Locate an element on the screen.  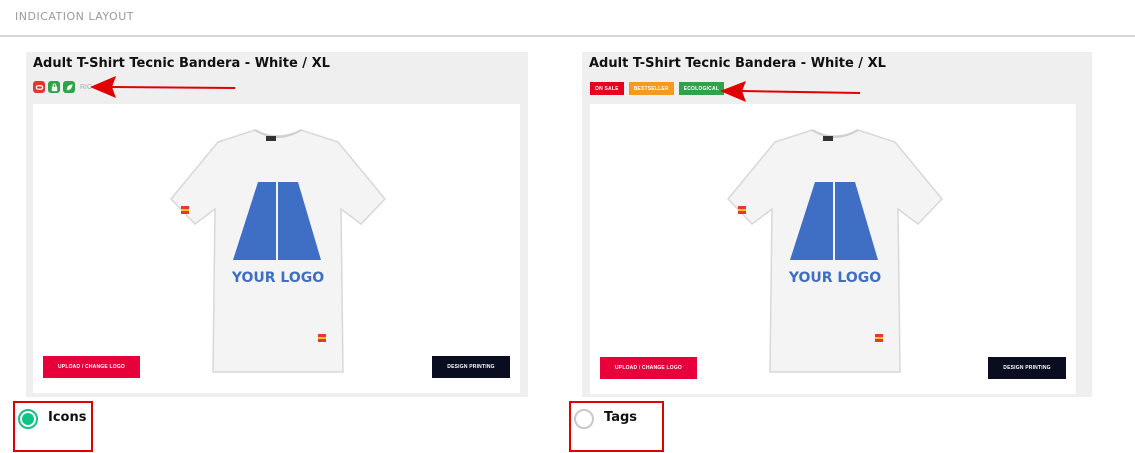
bag-icon is located at coordinates (54, 87).